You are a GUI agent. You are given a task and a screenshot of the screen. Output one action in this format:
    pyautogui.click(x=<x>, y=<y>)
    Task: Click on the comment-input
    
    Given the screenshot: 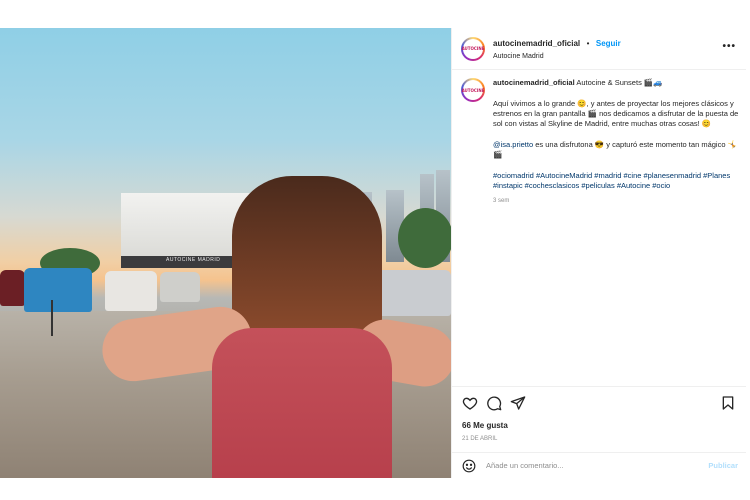 What is the action you would take?
    pyautogui.click(x=597, y=465)
    